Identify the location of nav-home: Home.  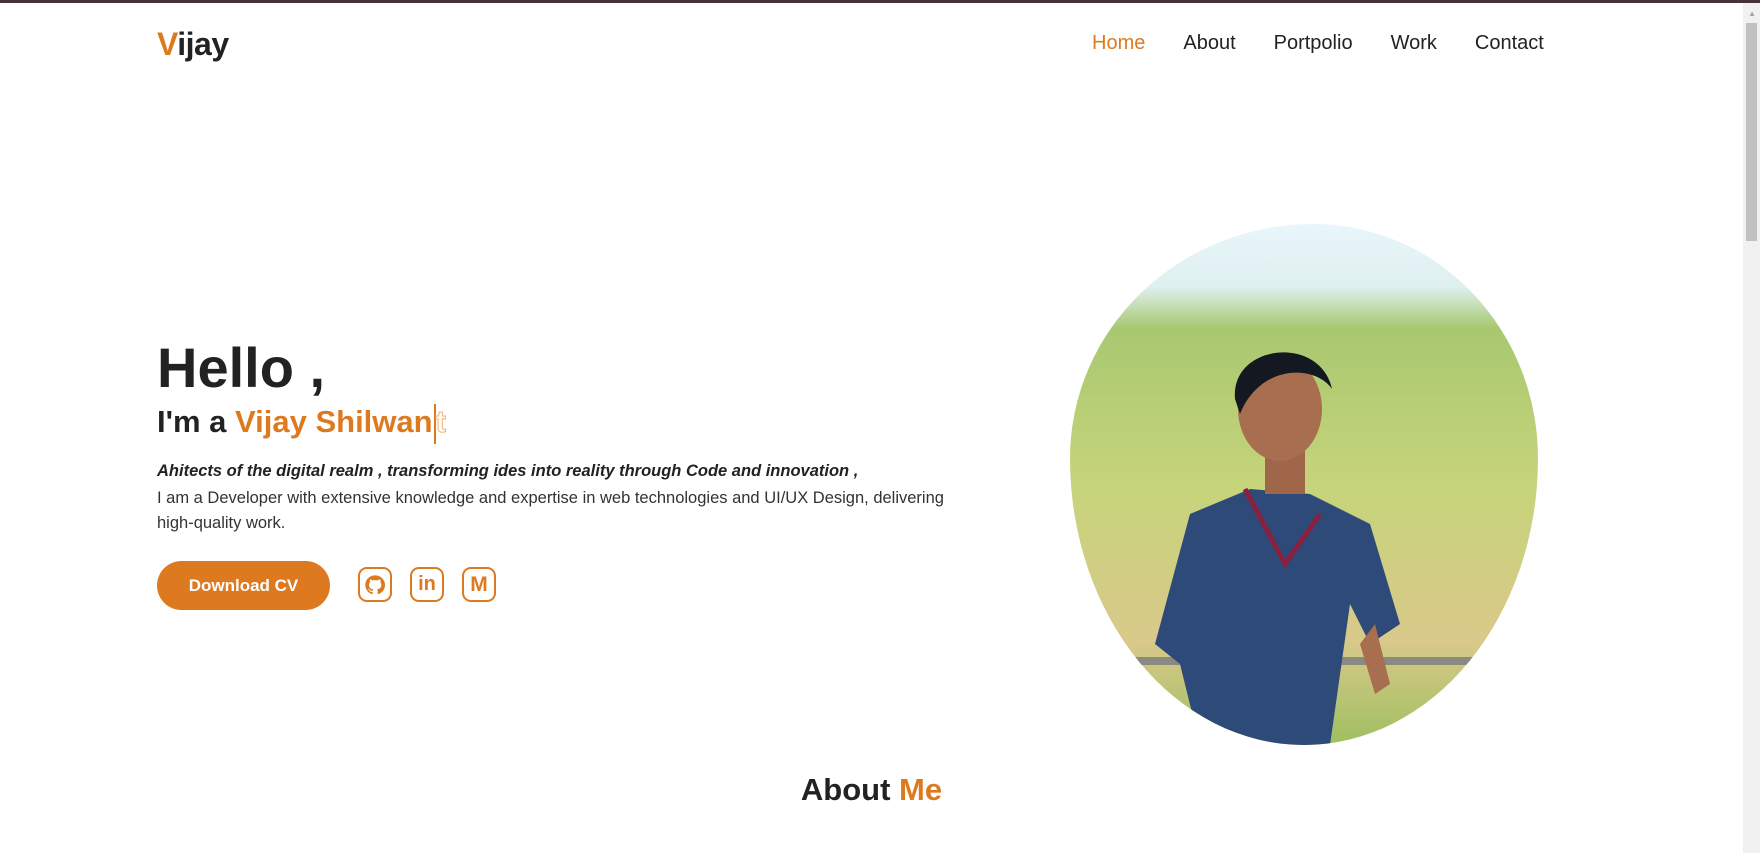
(1118, 43).